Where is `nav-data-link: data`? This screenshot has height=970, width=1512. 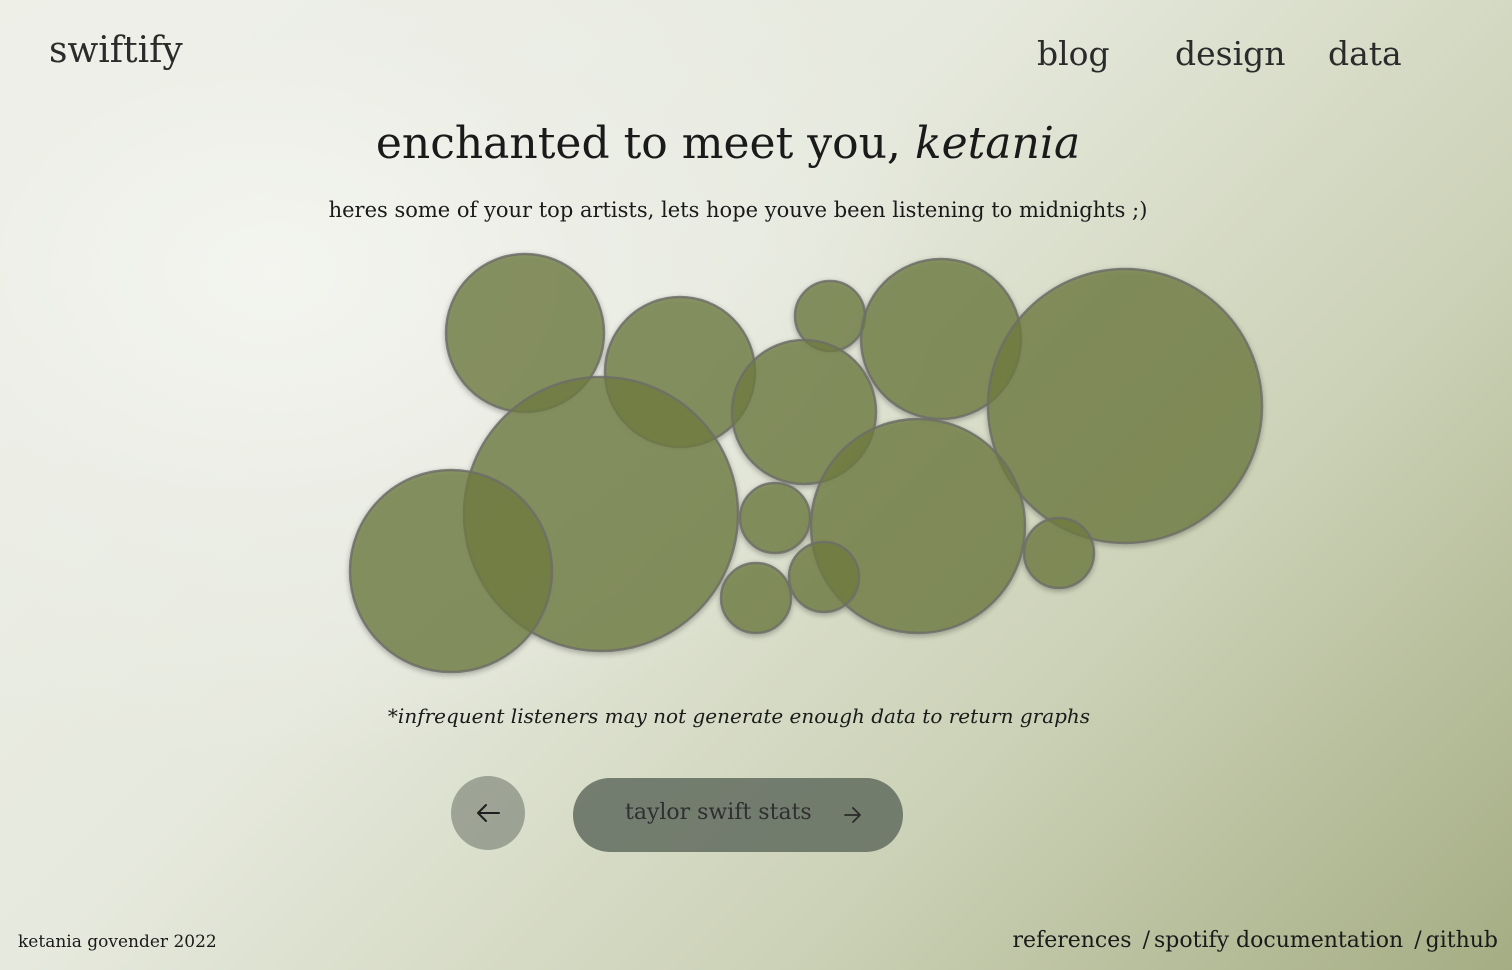 nav-data-link: data is located at coordinates (1365, 53).